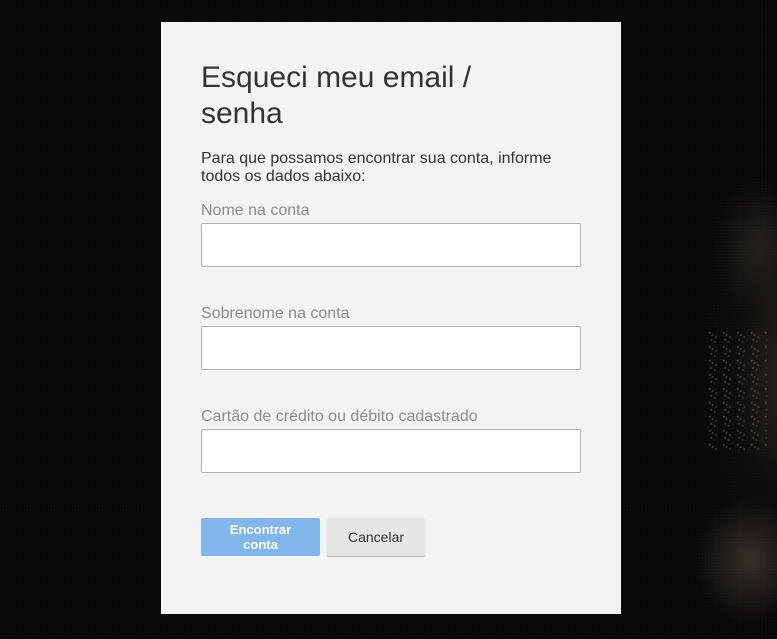 This screenshot has height=639, width=777. What do you see at coordinates (376, 537) in the screenshot?
I see `cancel-button: Cancelar` at bounding box center [376, 537].